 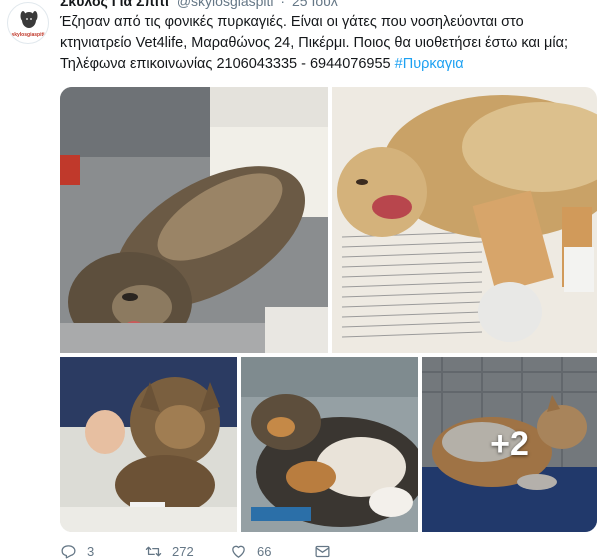 I want to click on like-button: 66, so click(x=250, y=551).